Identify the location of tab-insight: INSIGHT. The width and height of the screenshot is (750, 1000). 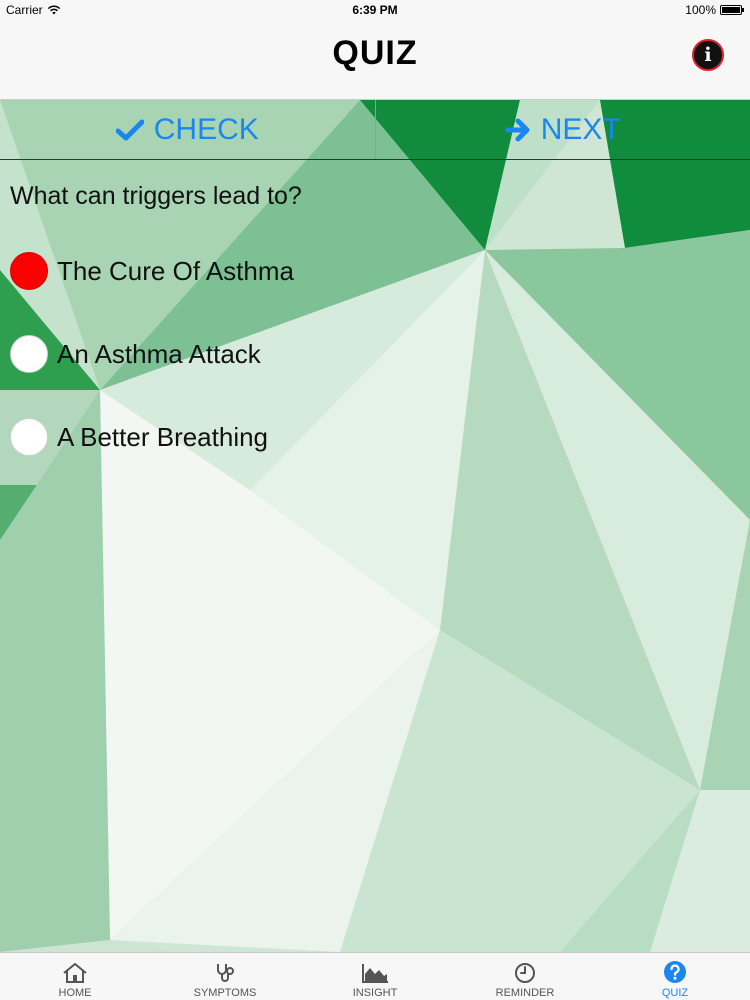
(375, 976).